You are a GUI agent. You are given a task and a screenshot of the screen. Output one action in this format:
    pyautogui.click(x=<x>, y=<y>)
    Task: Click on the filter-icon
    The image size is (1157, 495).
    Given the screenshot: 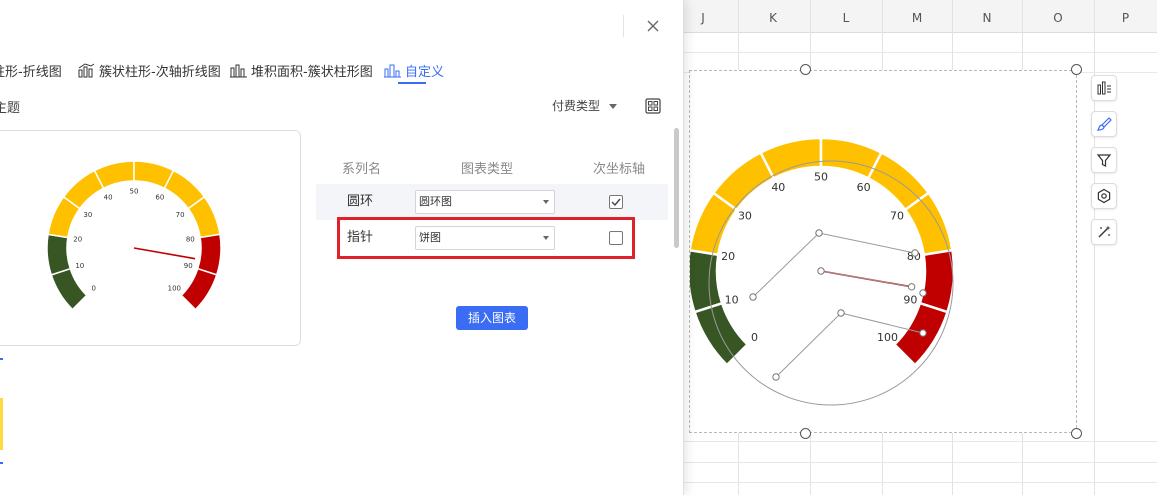 What is the action you would take?
    pyautogui.click(x=1104, y=160)
    